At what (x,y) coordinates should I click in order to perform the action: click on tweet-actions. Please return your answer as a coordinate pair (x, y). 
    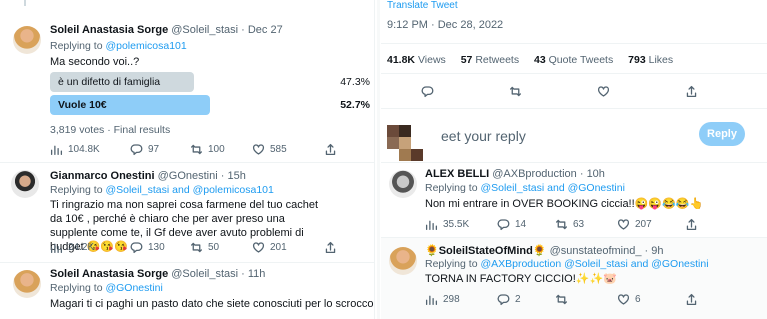
    Looking at the image, I should click on (581, 91).